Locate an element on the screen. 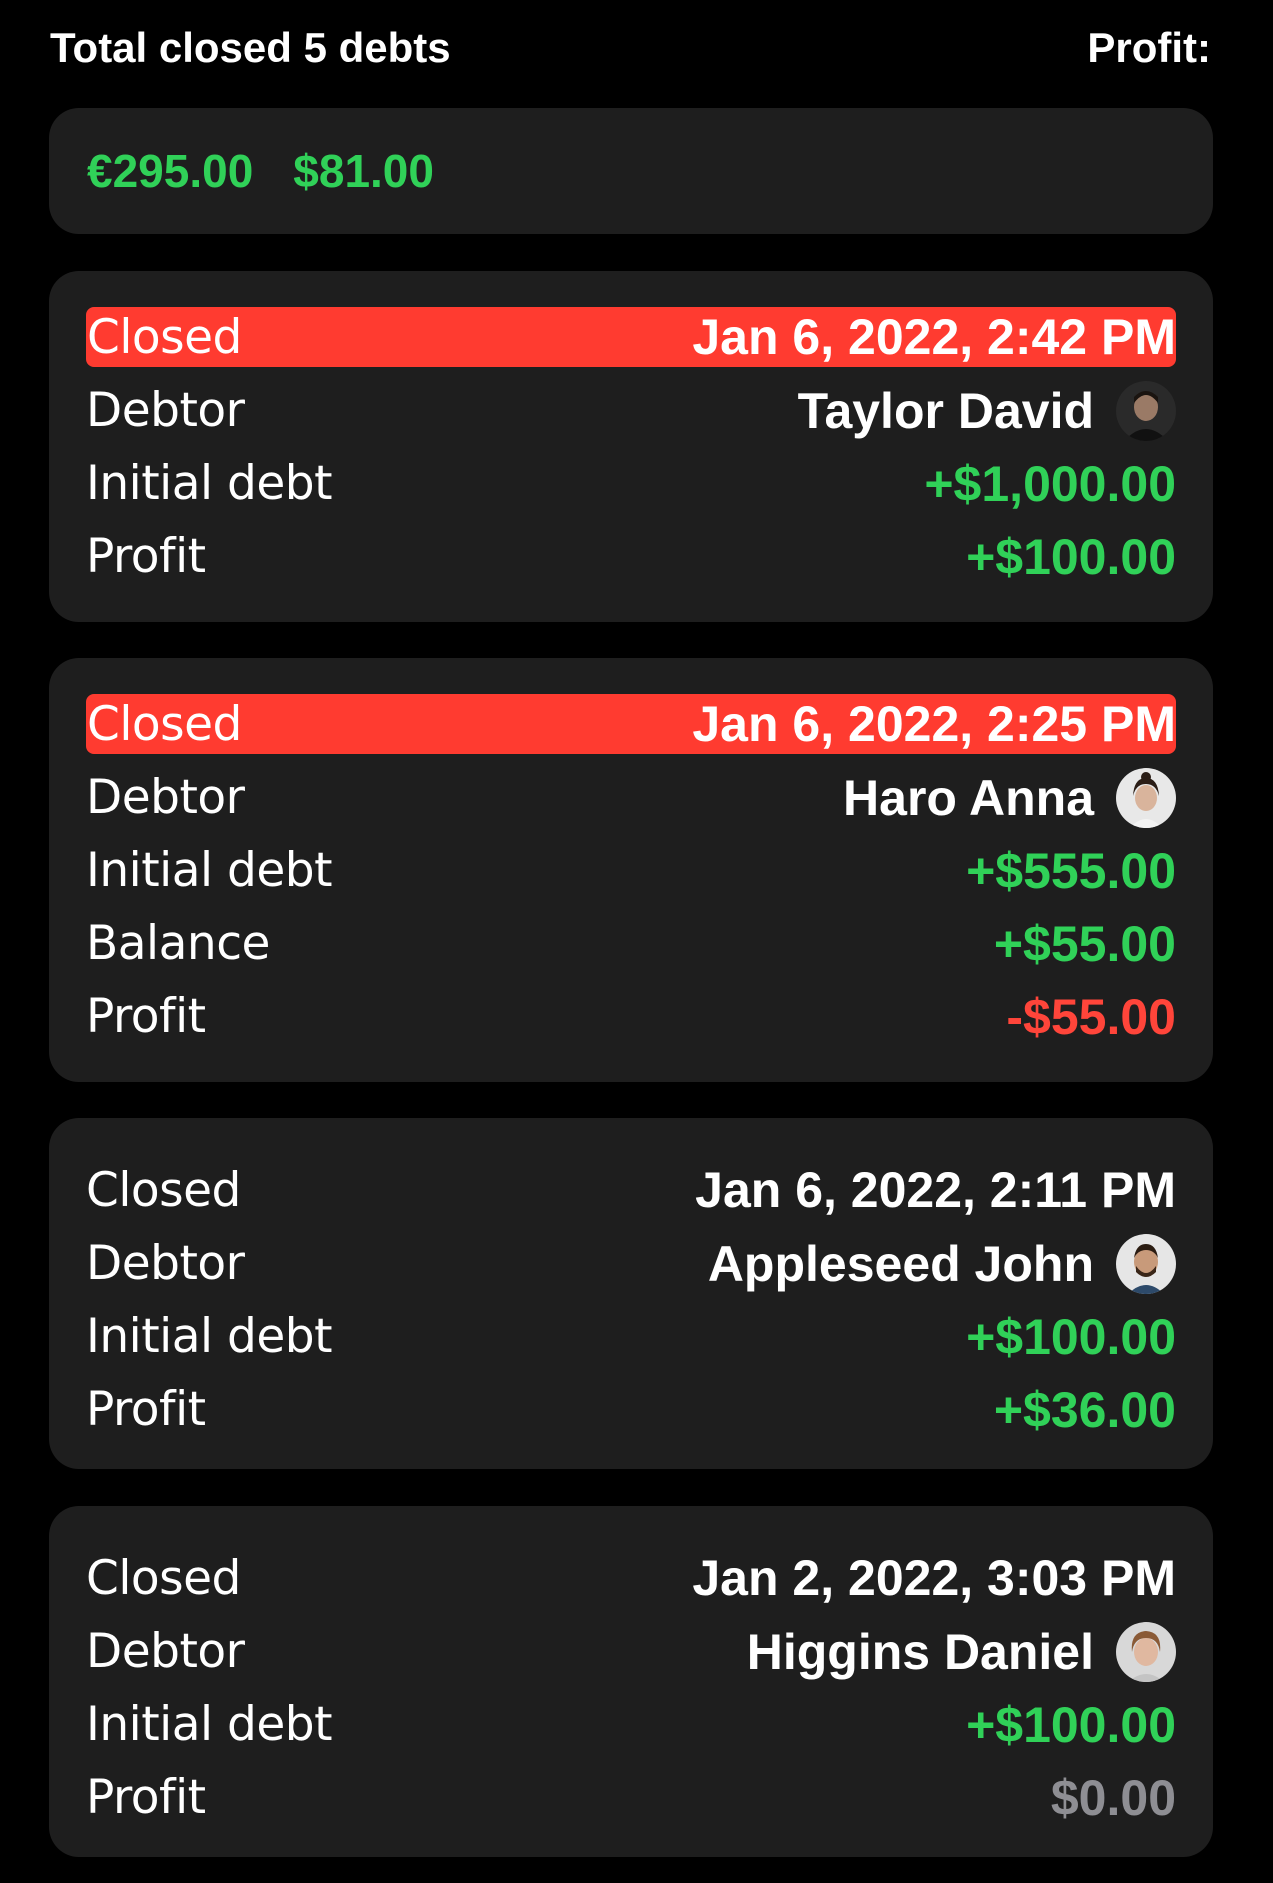  profit-value: $0.00 is located at coordinates (1113, 1797).